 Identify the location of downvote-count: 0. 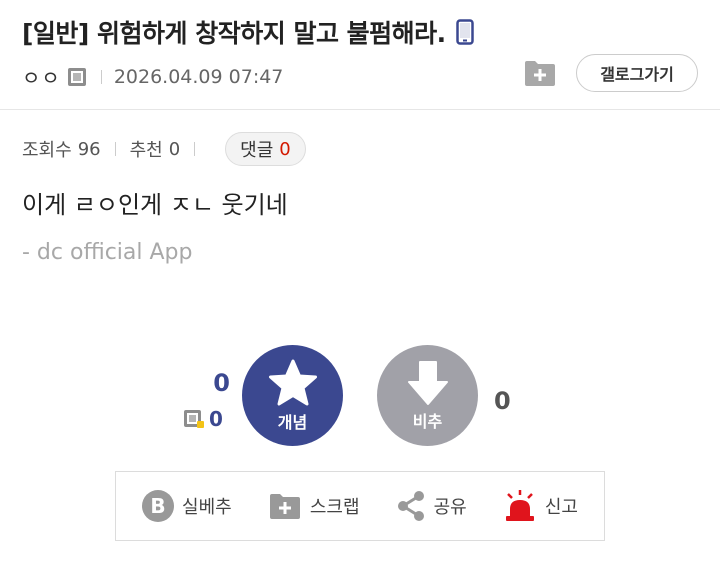
(502, 401).